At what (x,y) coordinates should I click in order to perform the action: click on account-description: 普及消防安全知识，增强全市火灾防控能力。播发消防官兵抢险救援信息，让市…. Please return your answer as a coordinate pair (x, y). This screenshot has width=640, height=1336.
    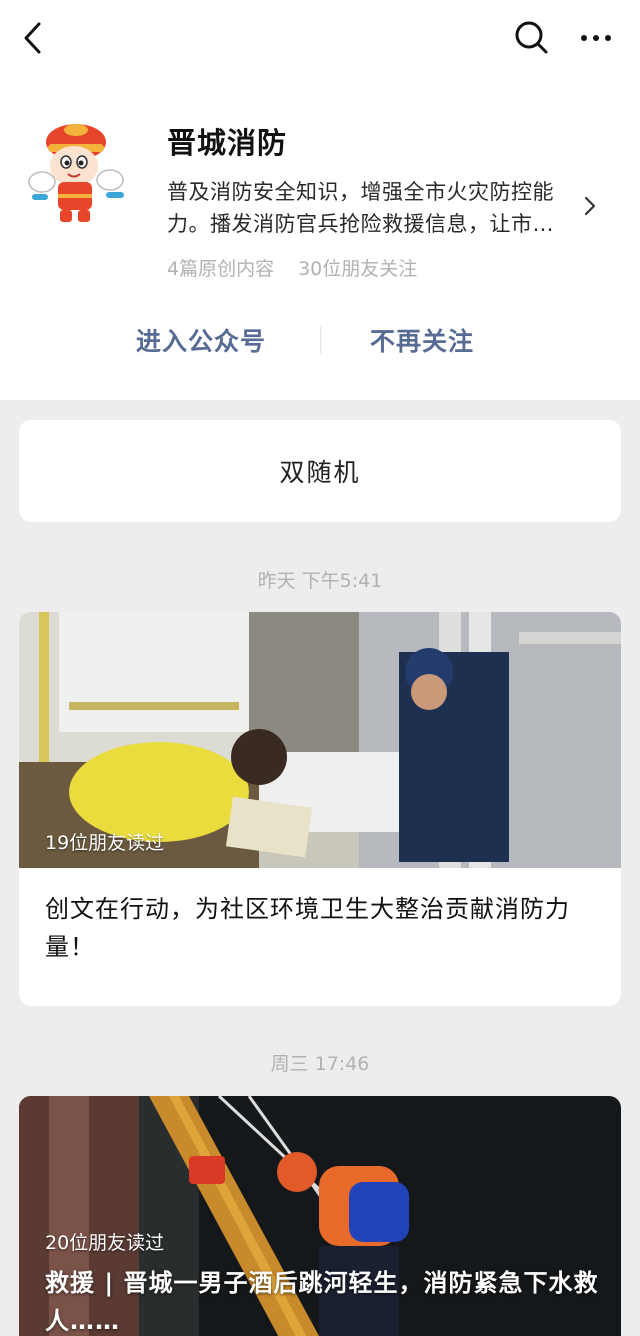
    Looking at the image, I should click on (373, 208).